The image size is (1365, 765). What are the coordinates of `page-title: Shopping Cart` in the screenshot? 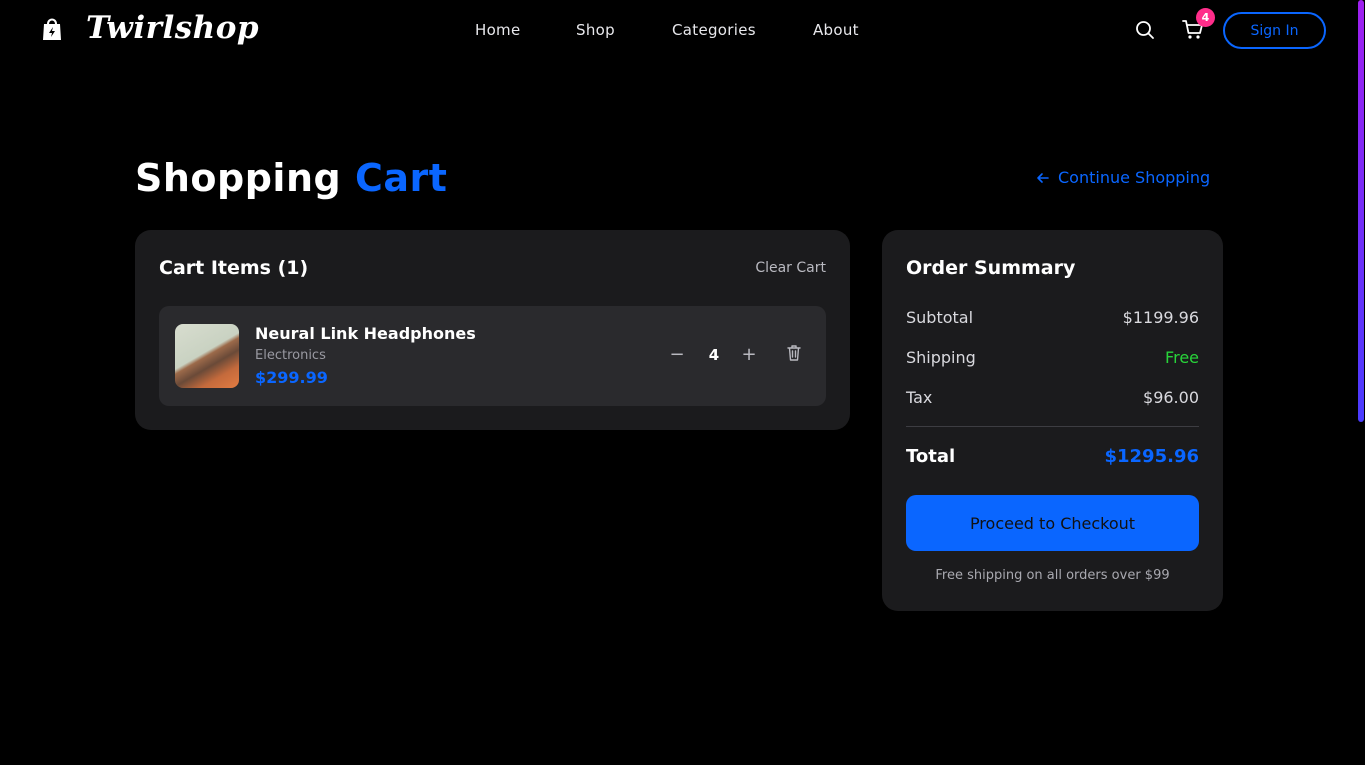 It's located at (291, 178).